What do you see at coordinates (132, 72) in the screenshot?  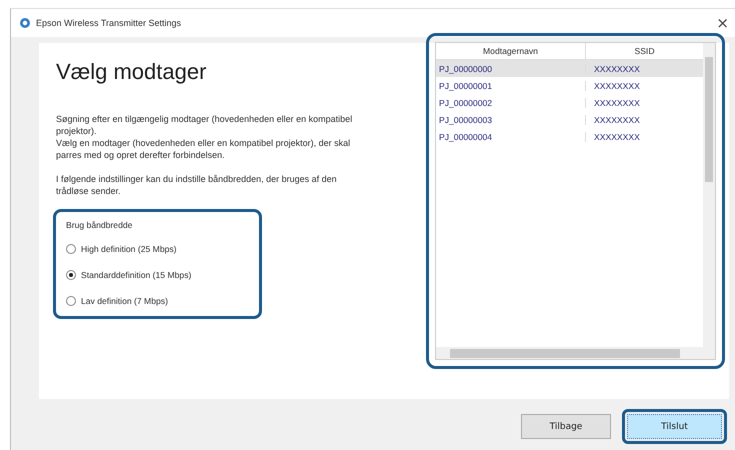 I see `page-heading: Vælg modtager` at bounding box center [132, 72].